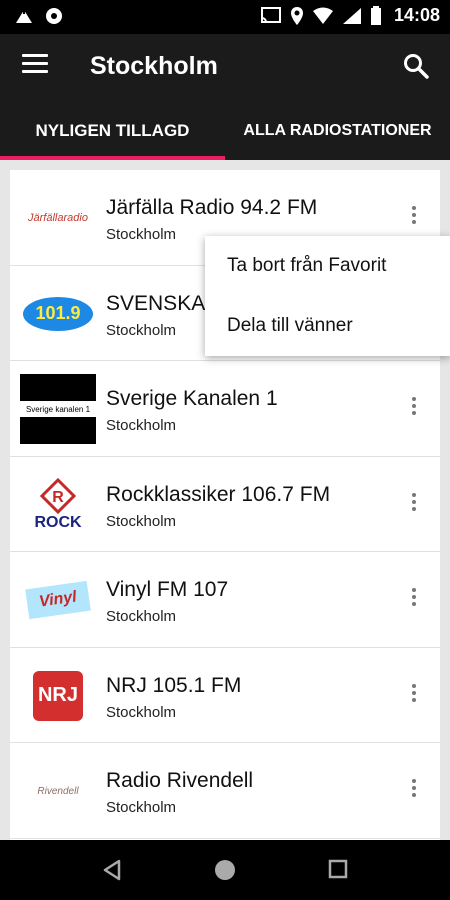 Image resolution: width=450 pixels, height=900 pixels. I want to click on location-icon, so click(296, 15).